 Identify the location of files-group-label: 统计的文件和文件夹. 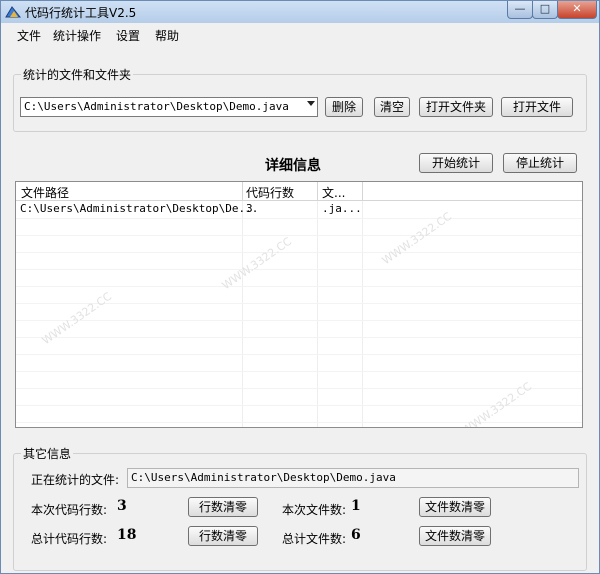
(77, 74).